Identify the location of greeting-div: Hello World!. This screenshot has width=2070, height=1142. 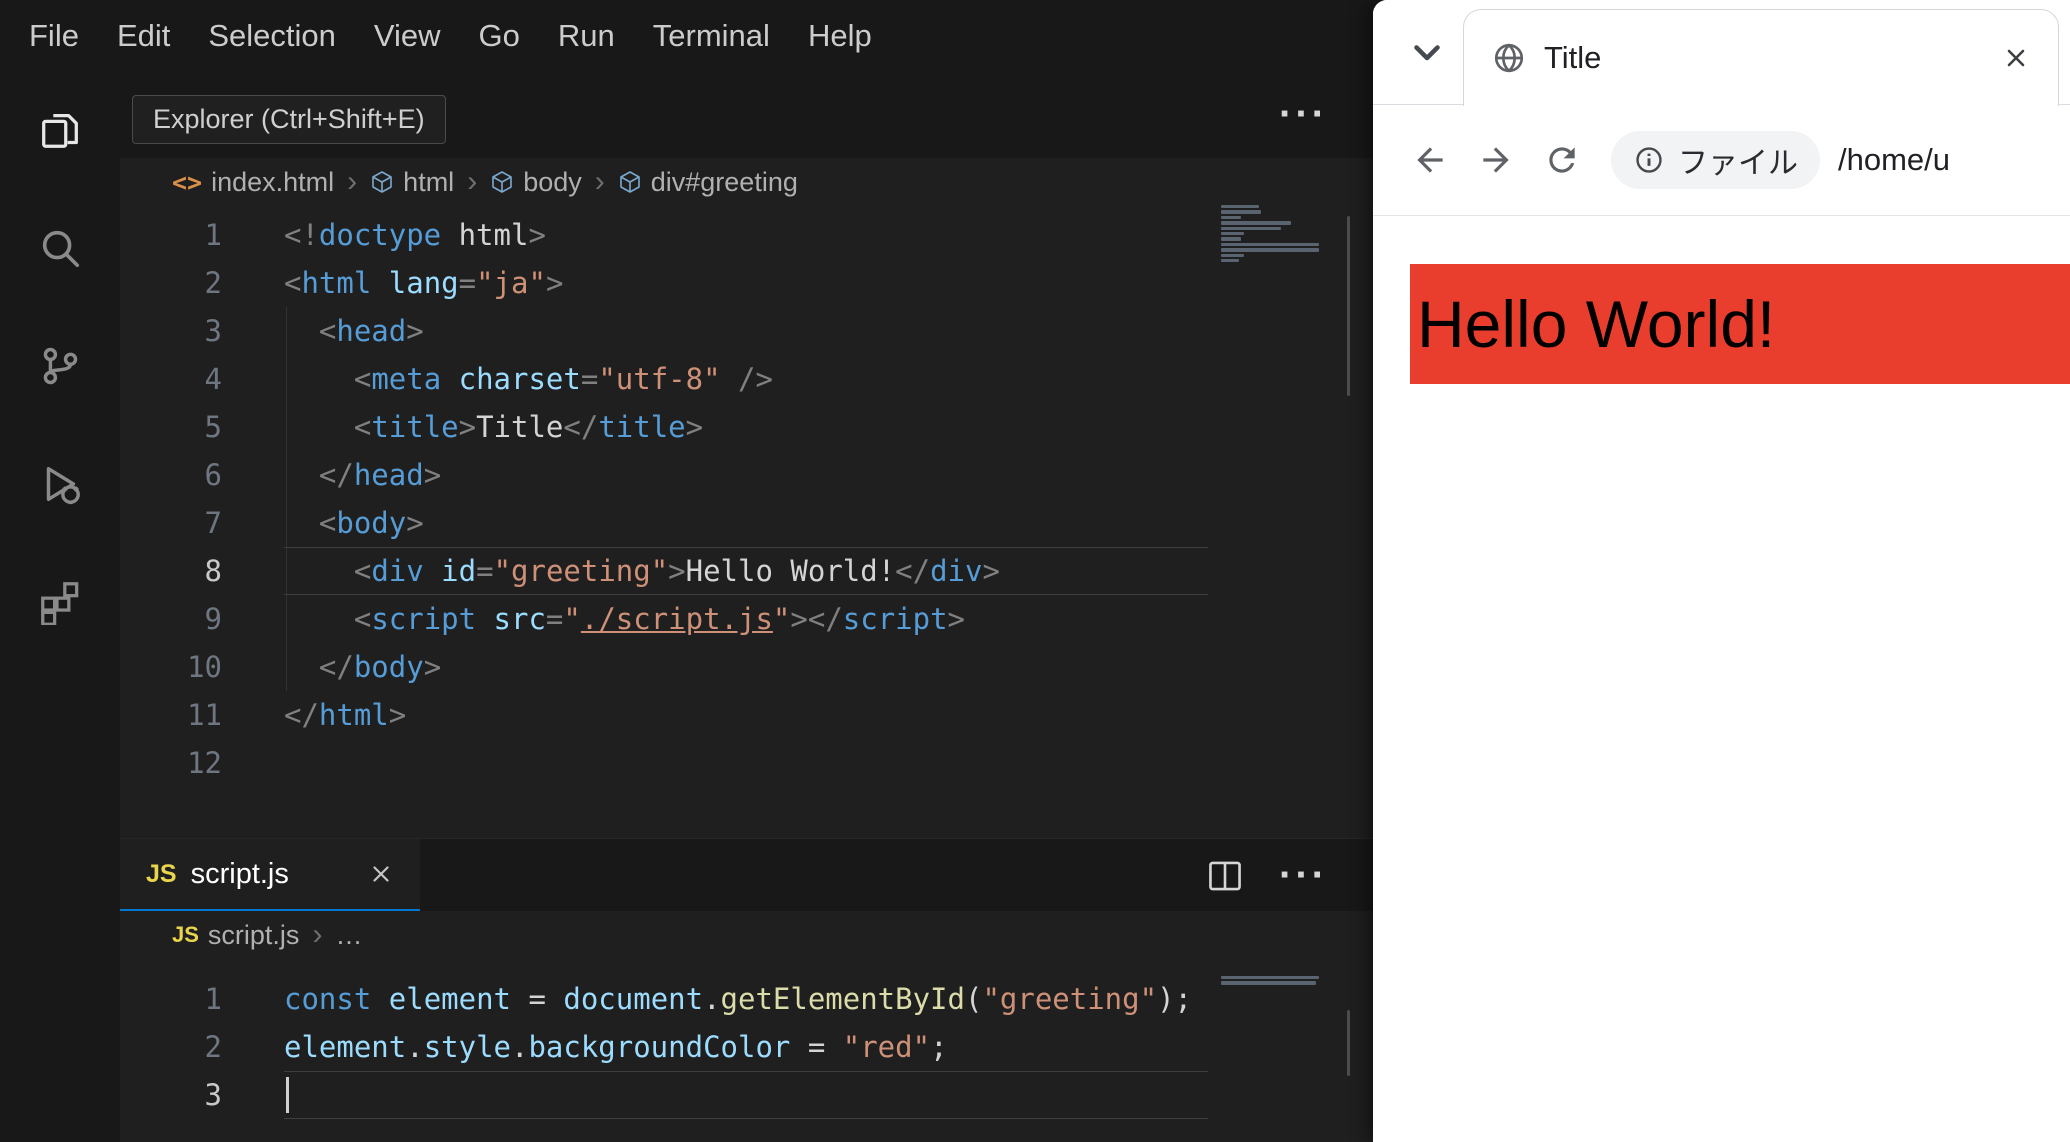
(1740, 324).